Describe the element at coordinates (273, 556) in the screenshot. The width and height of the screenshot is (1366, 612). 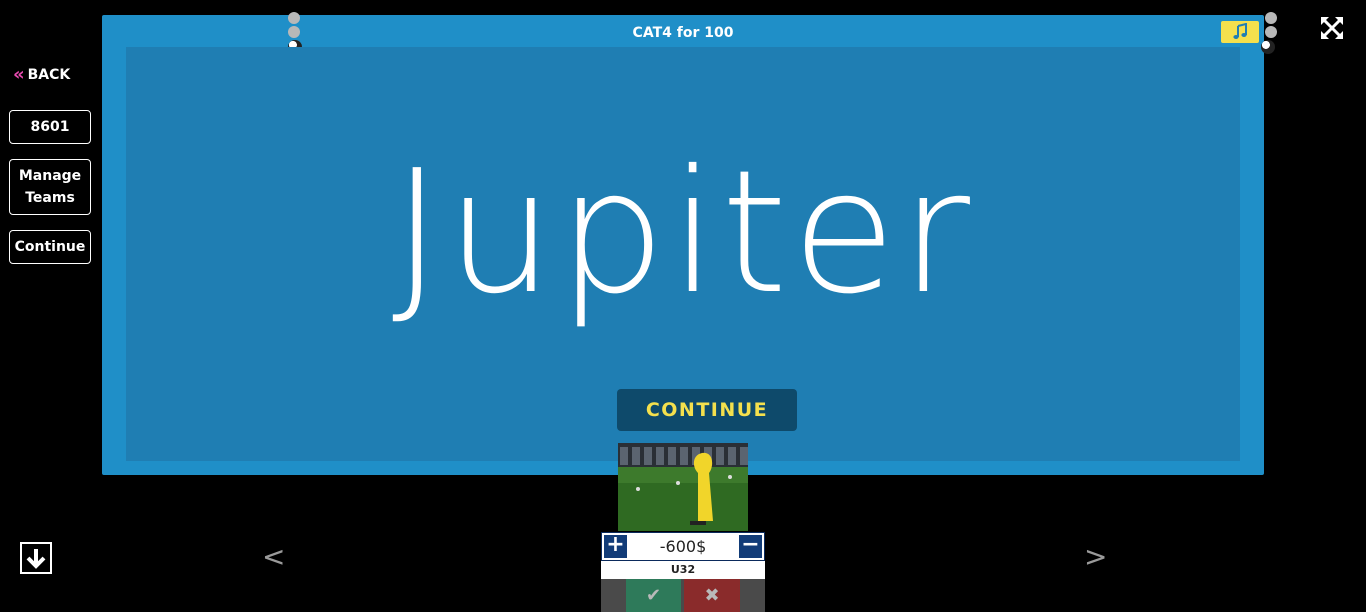
I see `prev-arrow: <` at that location.